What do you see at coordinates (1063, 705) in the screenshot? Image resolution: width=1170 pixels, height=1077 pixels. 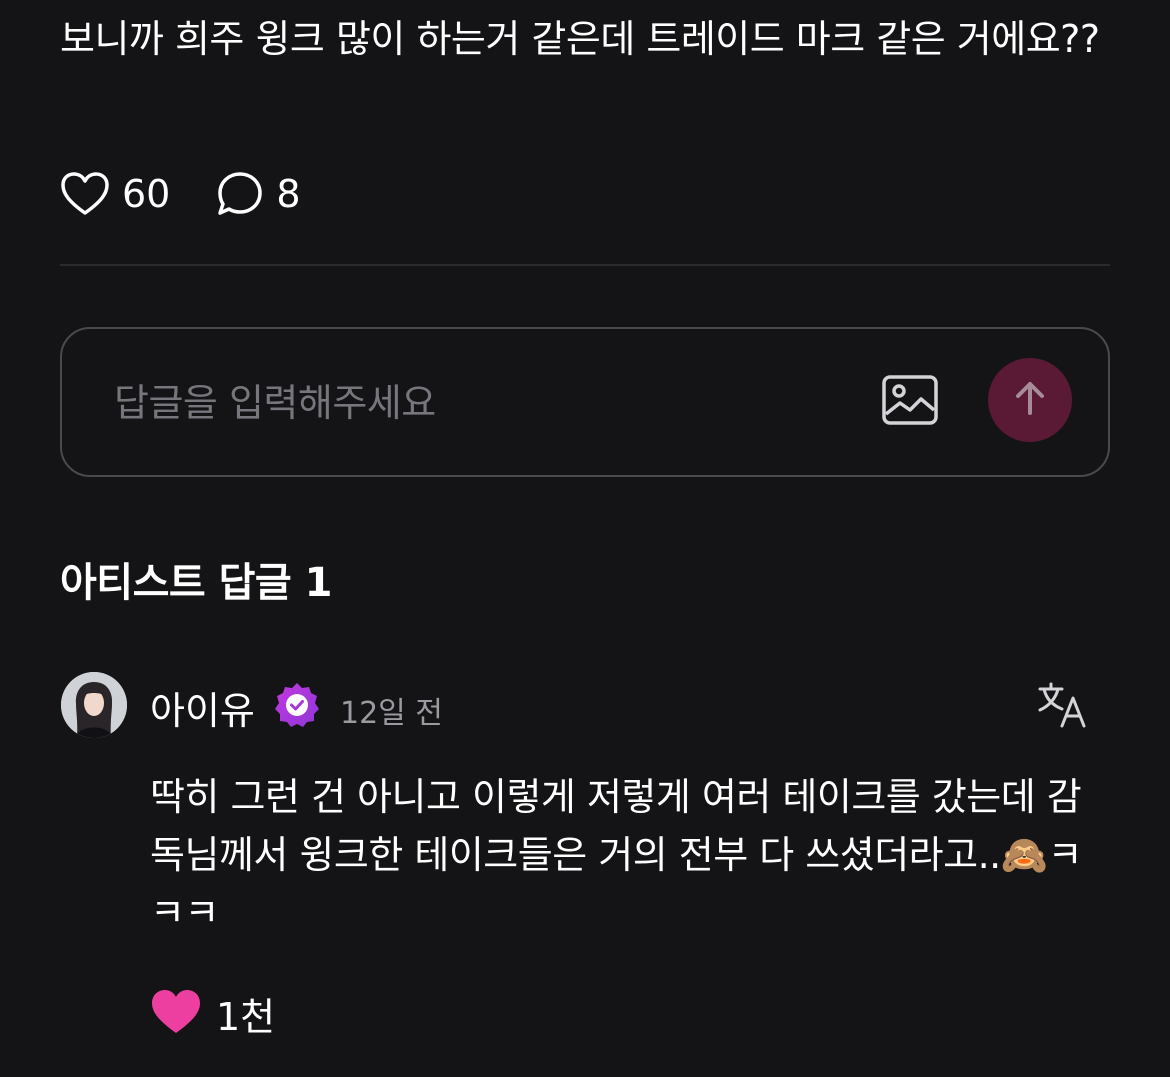 I see `translate-button` at bounding box center [1063, 705].